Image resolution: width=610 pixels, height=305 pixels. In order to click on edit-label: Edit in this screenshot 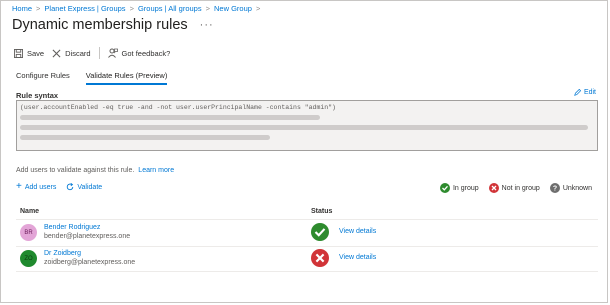, I will do `click(589, 92)`.